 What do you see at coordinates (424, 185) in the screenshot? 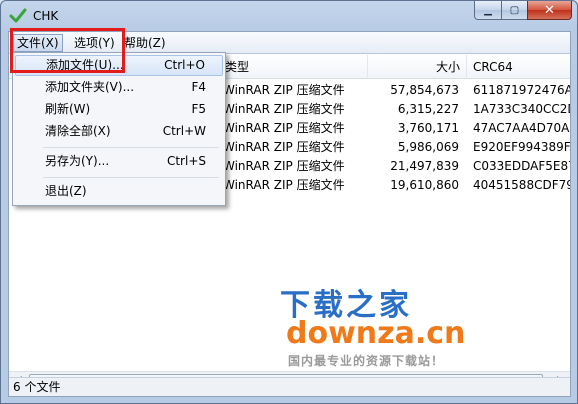
I see `row-size: 19,610,860` at bounding box center [424, 185].